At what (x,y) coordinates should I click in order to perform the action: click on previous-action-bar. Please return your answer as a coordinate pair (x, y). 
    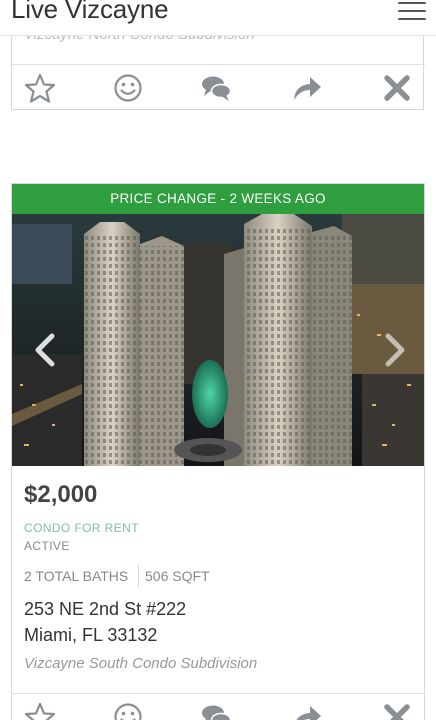
    Looking at the image, I should click on (218, 87).